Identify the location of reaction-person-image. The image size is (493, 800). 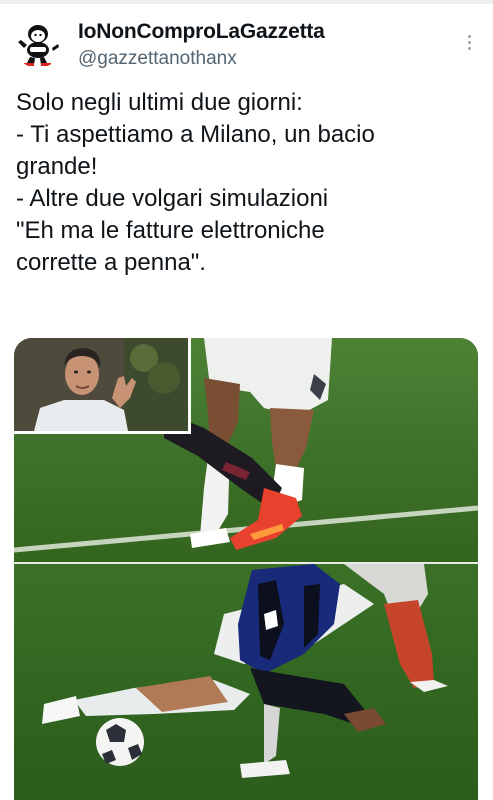
(101, 384).